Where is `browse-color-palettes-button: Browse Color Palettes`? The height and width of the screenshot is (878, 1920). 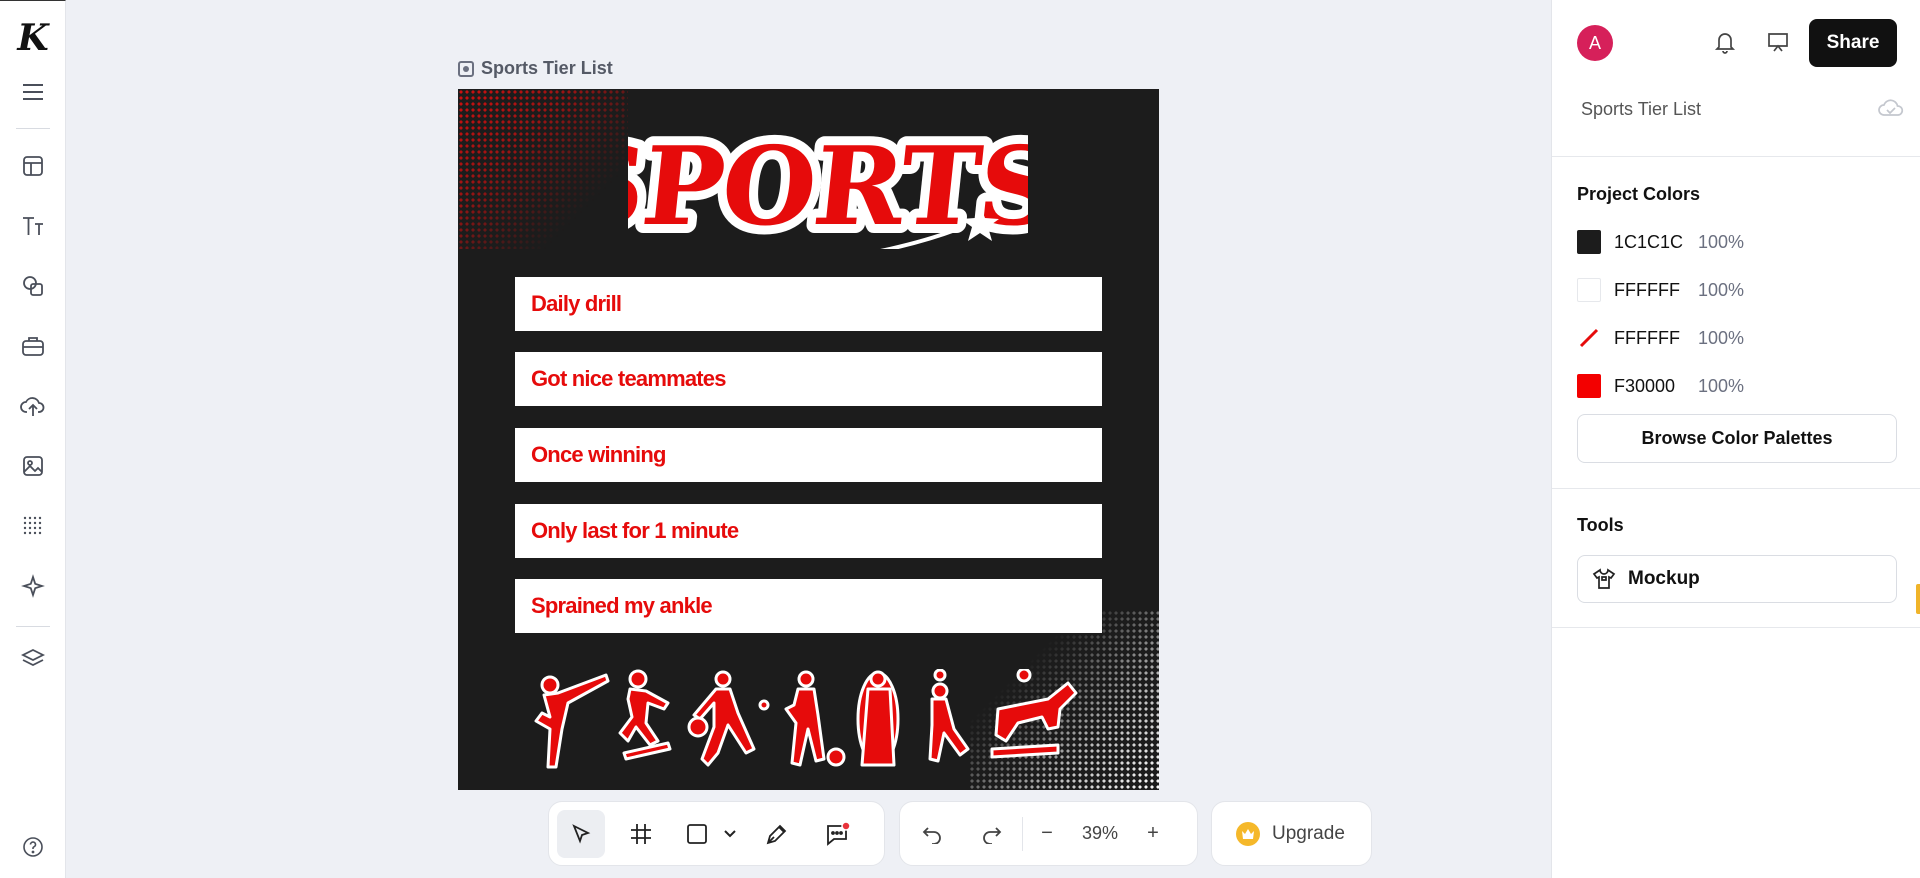
browse-color-palettes-button: Browse Color Palettes is located at coordinates (1737, 438).